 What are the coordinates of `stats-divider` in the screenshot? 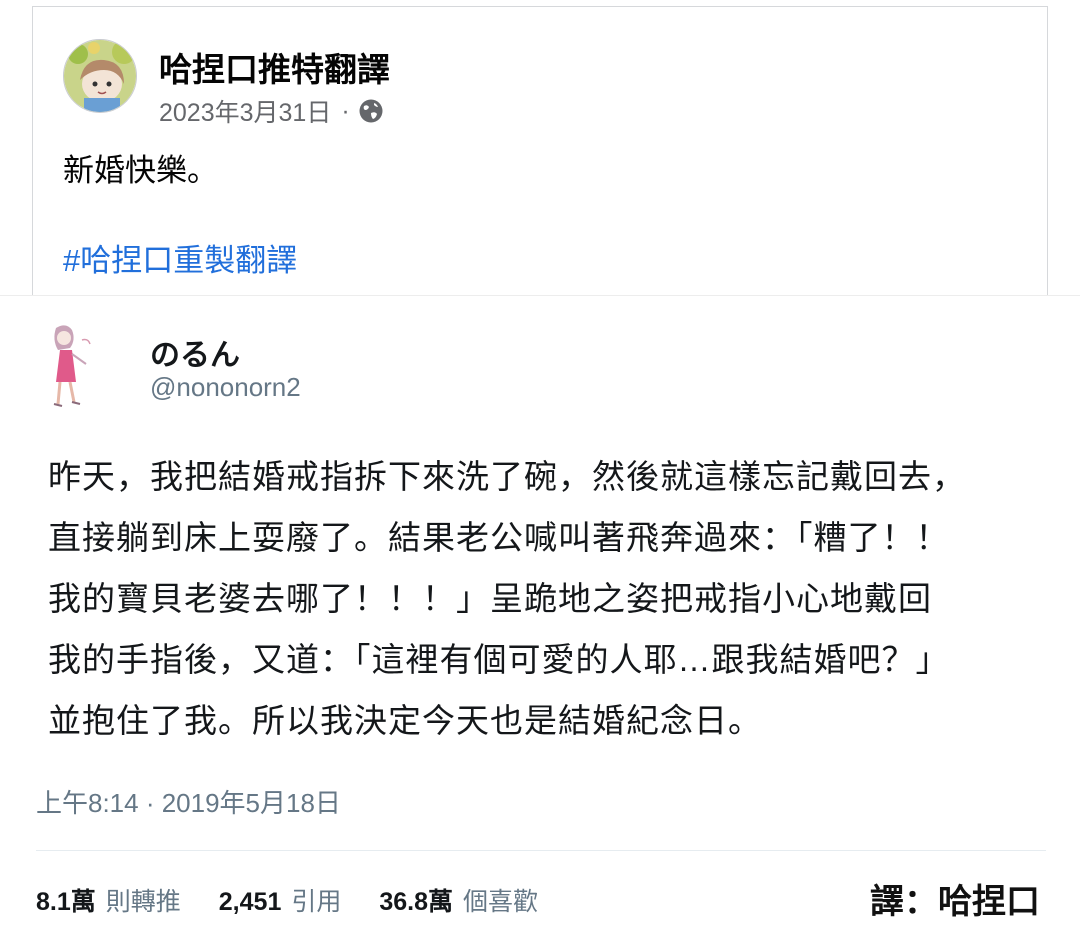 It's located at (541, 850).